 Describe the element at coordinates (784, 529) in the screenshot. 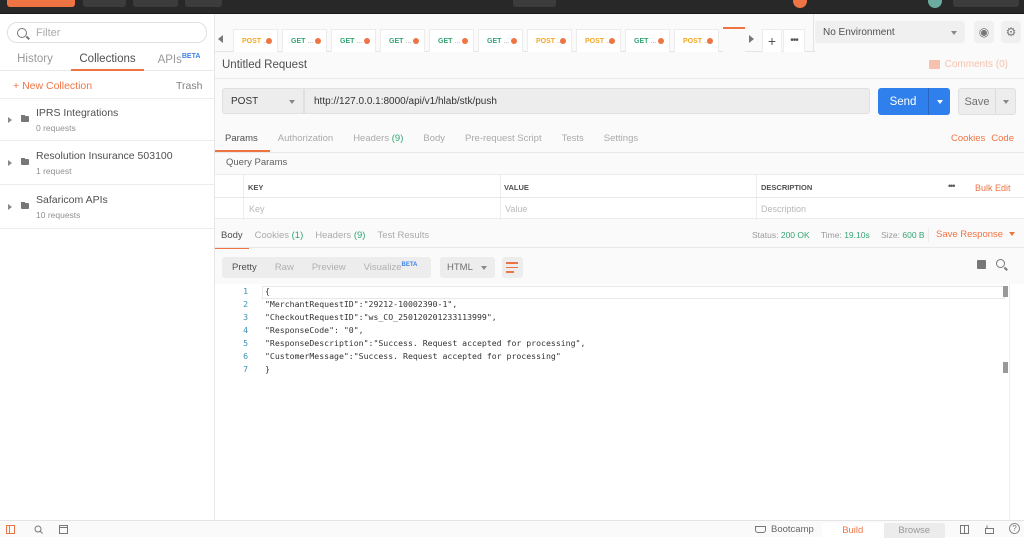

I see `bootcamp-button: Bootcamp` at that location.